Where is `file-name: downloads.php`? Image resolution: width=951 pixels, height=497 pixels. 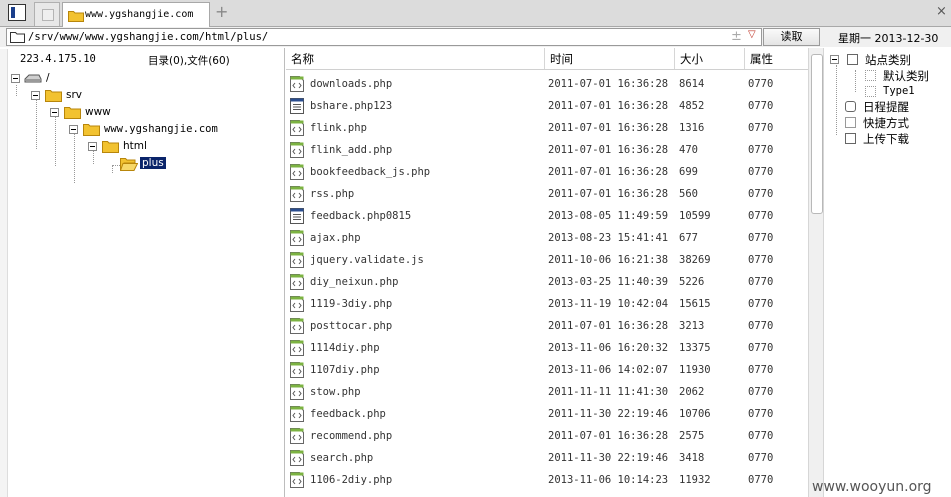 file-name: downloads.php is located at coordinates (351, 84).